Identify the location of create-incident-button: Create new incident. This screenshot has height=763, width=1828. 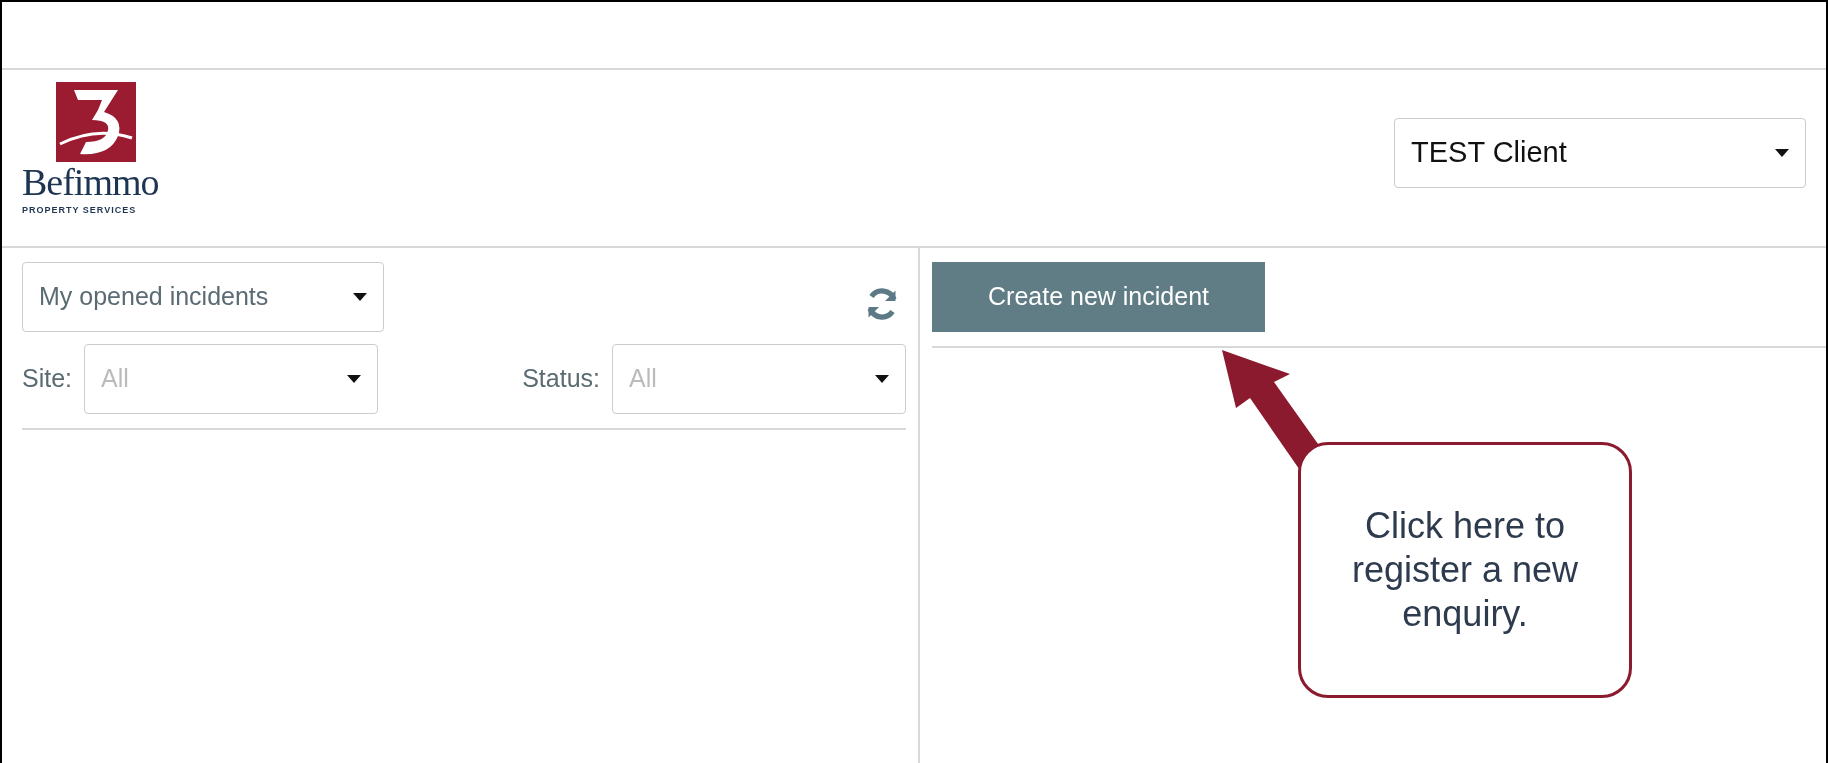
(1098, 297).